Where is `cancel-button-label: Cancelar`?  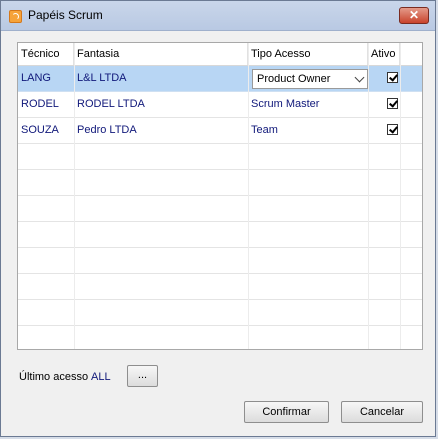 cancel-button-label: Cancelar is located at coordinates (382, 412).